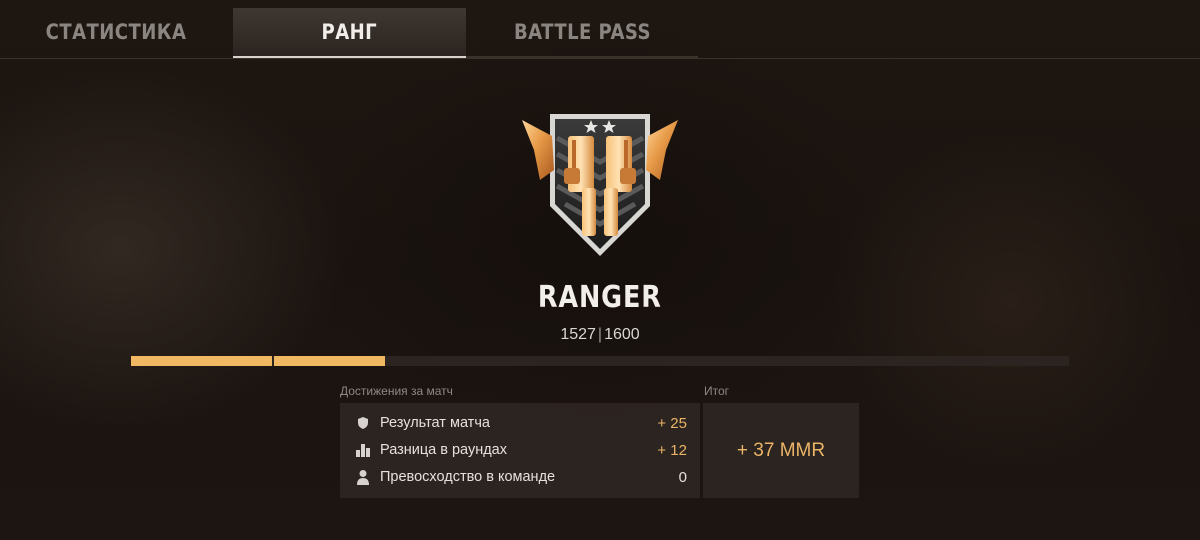  Describe the element at coordinates (622, 334) in the screenshot. I see `mmr-max: 1600` at that location.